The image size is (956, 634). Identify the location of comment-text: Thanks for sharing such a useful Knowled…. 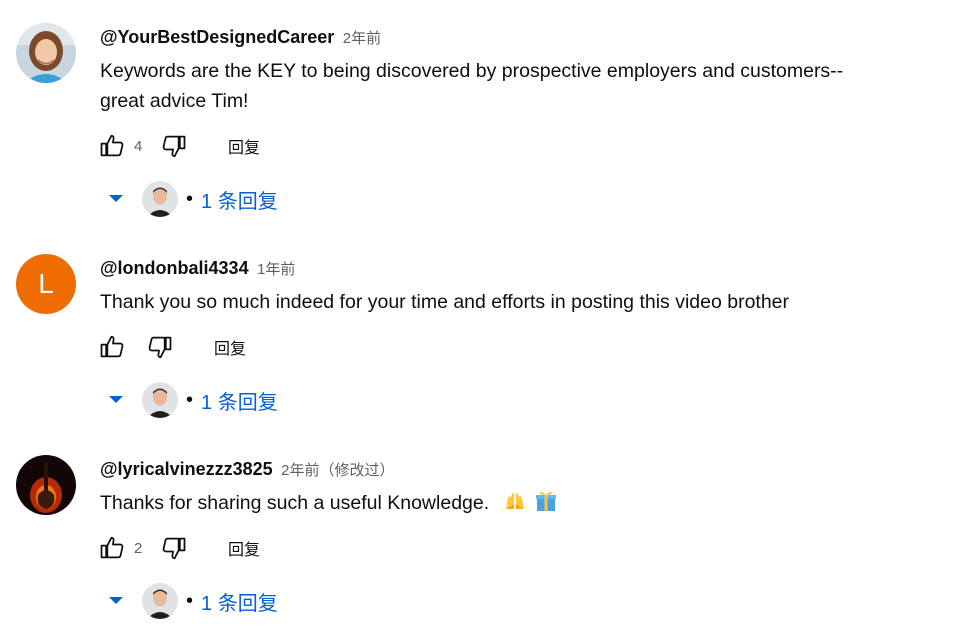
(329, 503).